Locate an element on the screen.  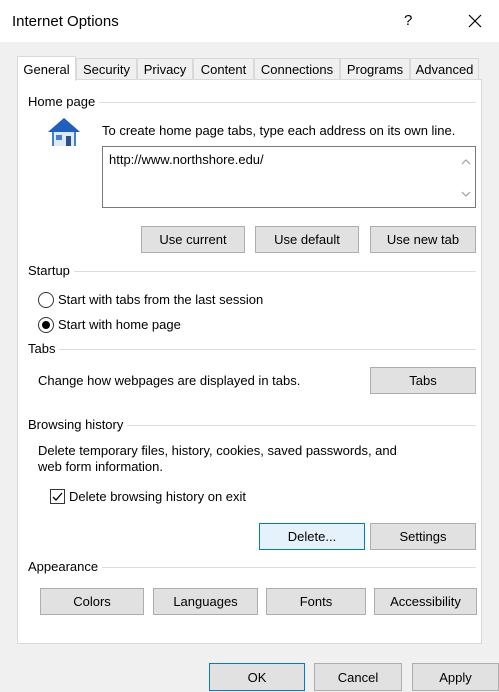
tab-privacy: Privacy is located at coordinates (165, 69).